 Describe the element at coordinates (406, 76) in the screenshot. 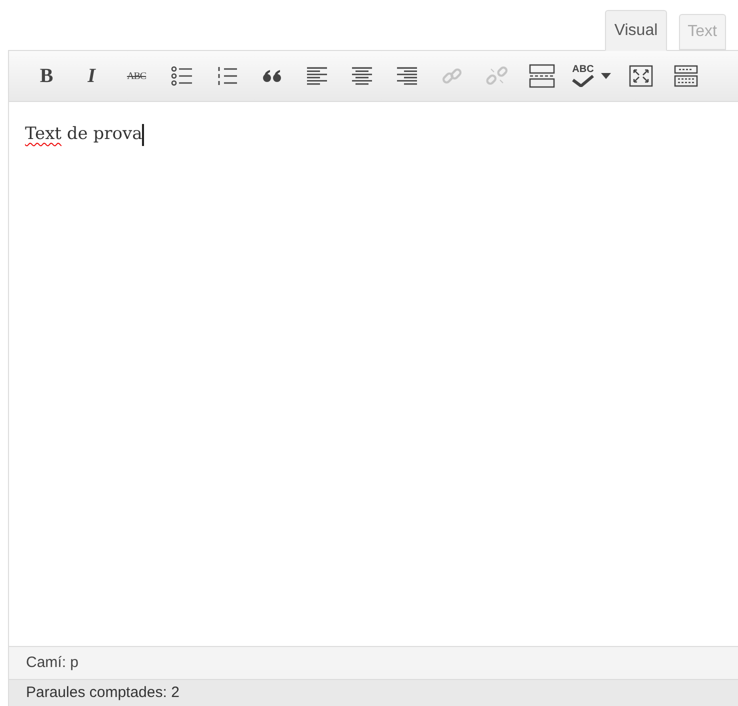

I see `align-right-icon` at that location.